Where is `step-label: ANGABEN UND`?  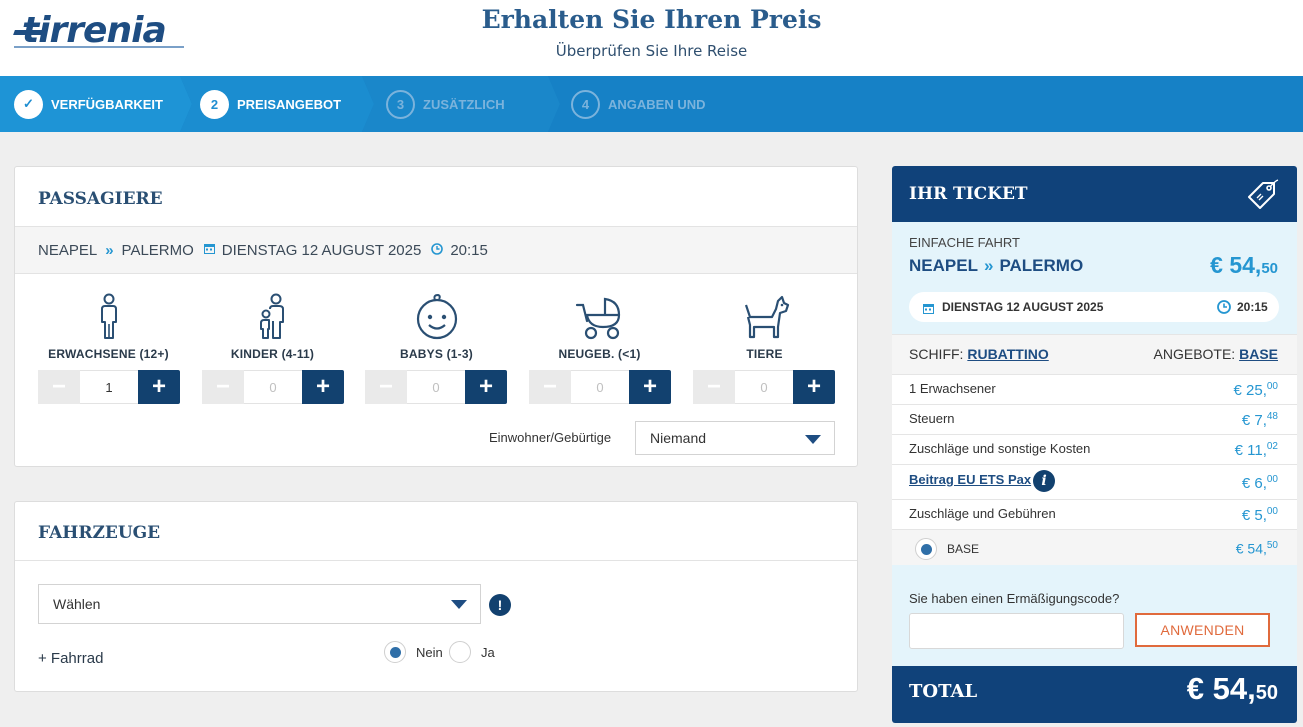 step-label: ANGABEN UND is located at coordinates (657, 104).